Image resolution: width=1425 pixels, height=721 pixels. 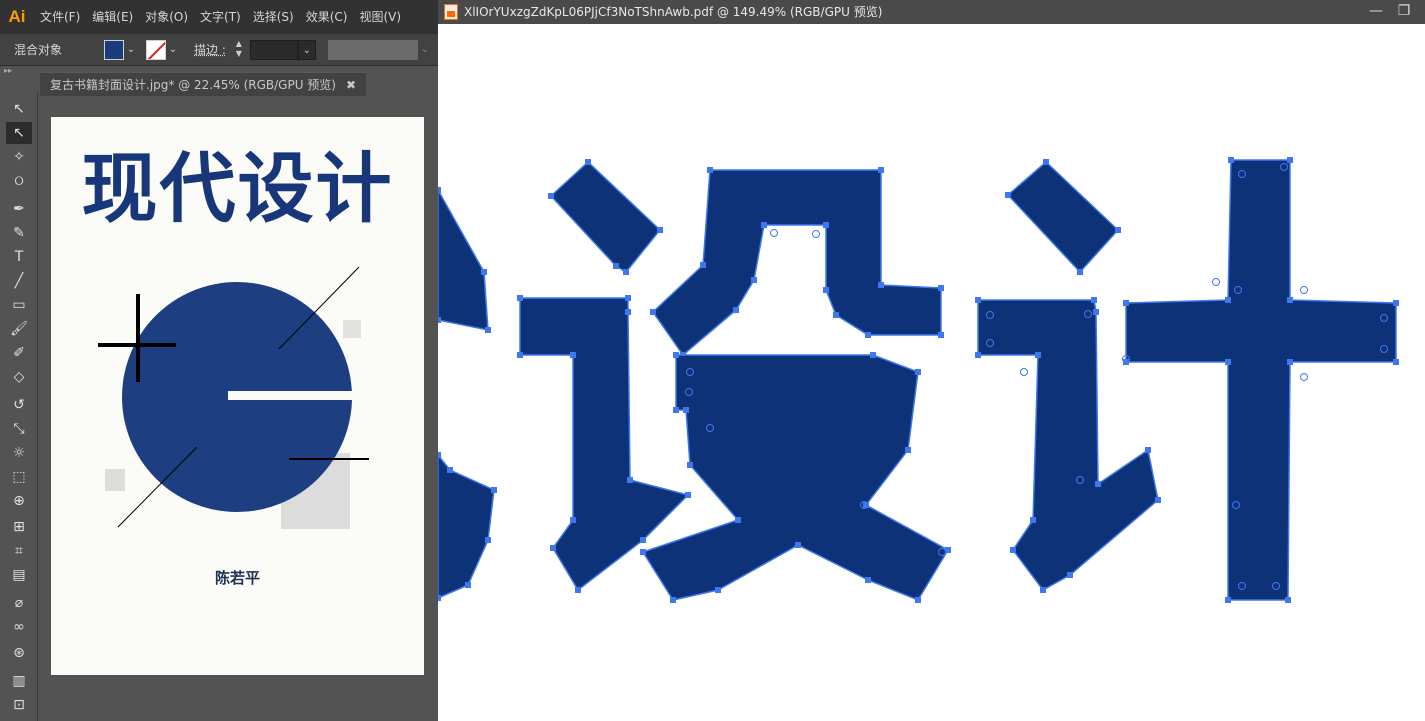 What do you see at coordinates (351, 85) in the screenshot?
I see `close-tab-icon: ✖` at bounding box center [351, 85].